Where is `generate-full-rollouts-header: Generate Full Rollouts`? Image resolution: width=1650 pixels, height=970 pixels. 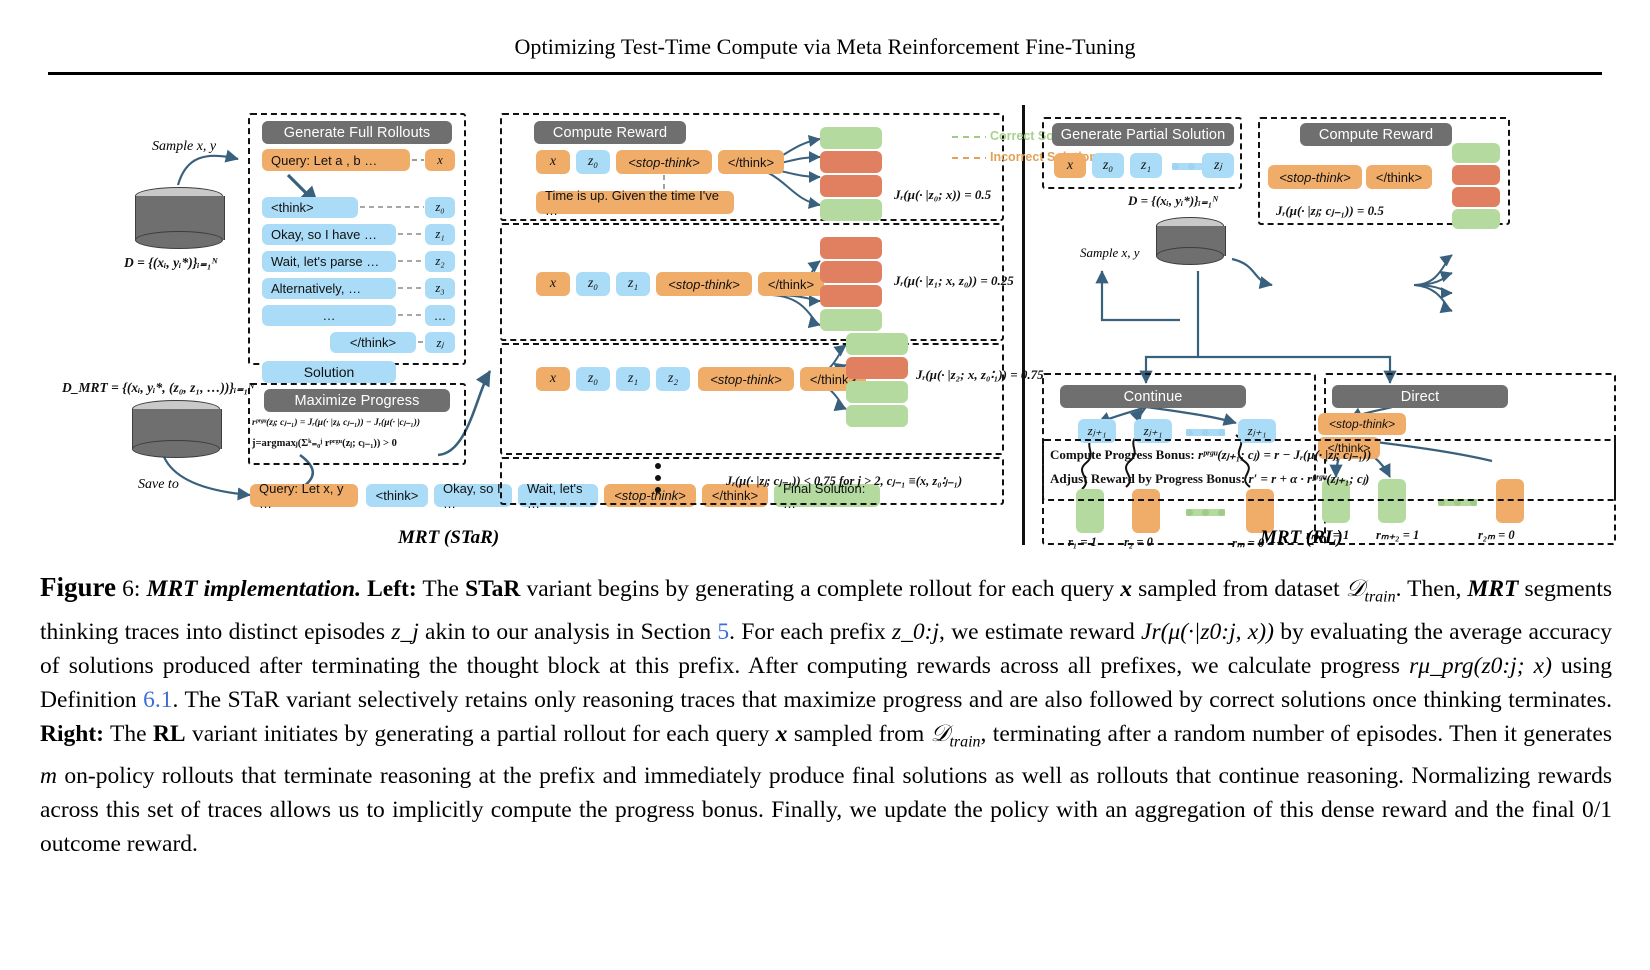 generate-full-rollouts-header: Generate Full Rollouts is located at coordinates (357, 132).